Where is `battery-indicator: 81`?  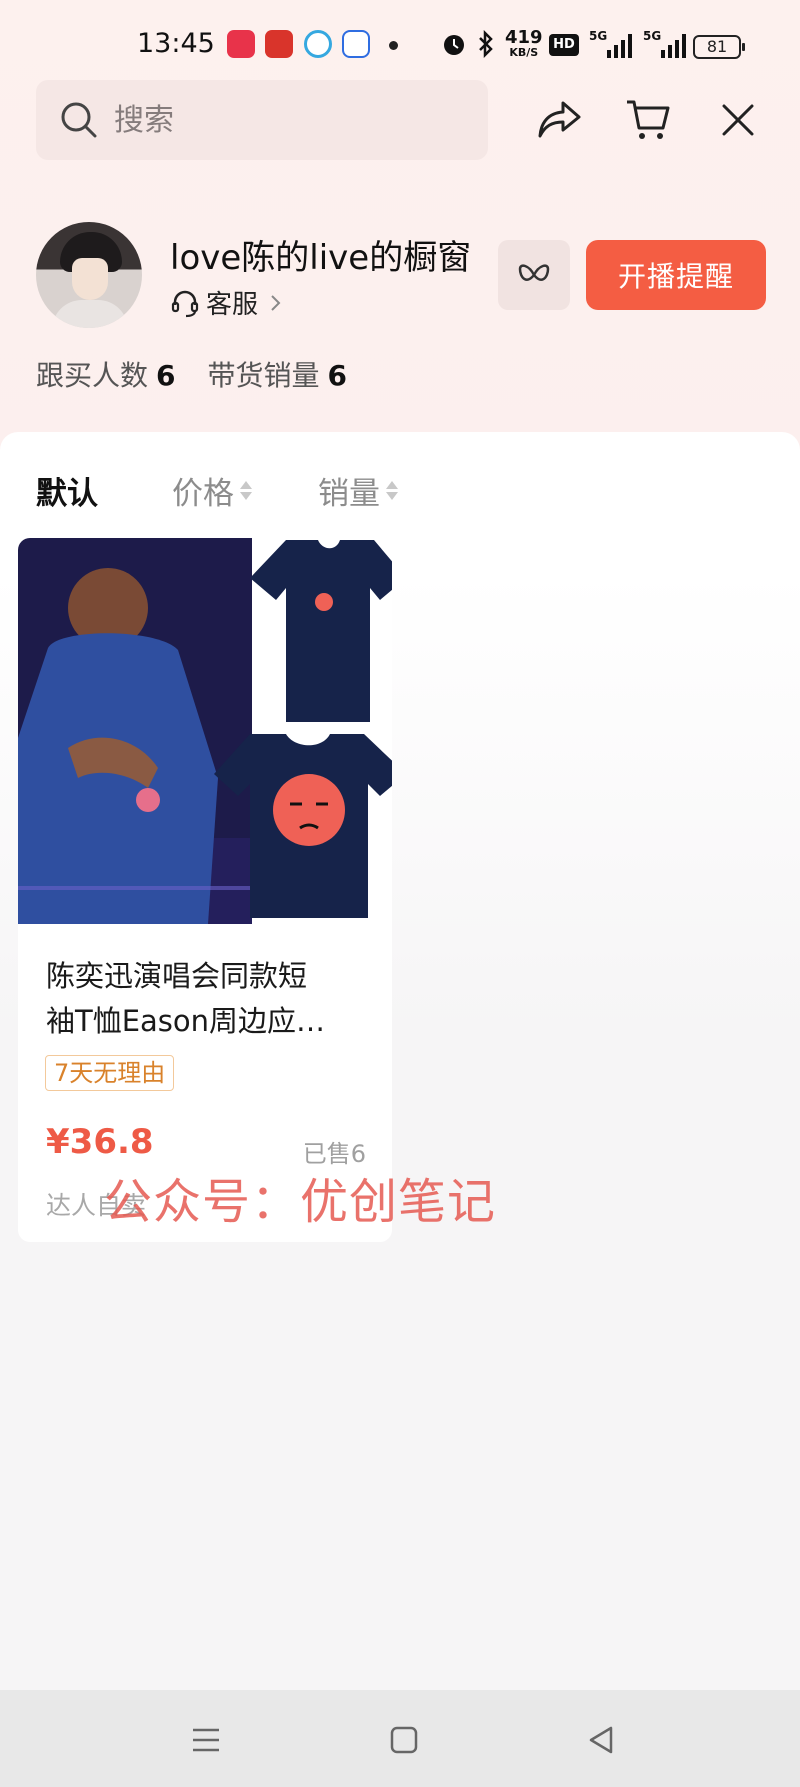
battery-indicator: 81 is located at coordinates (719, 47).